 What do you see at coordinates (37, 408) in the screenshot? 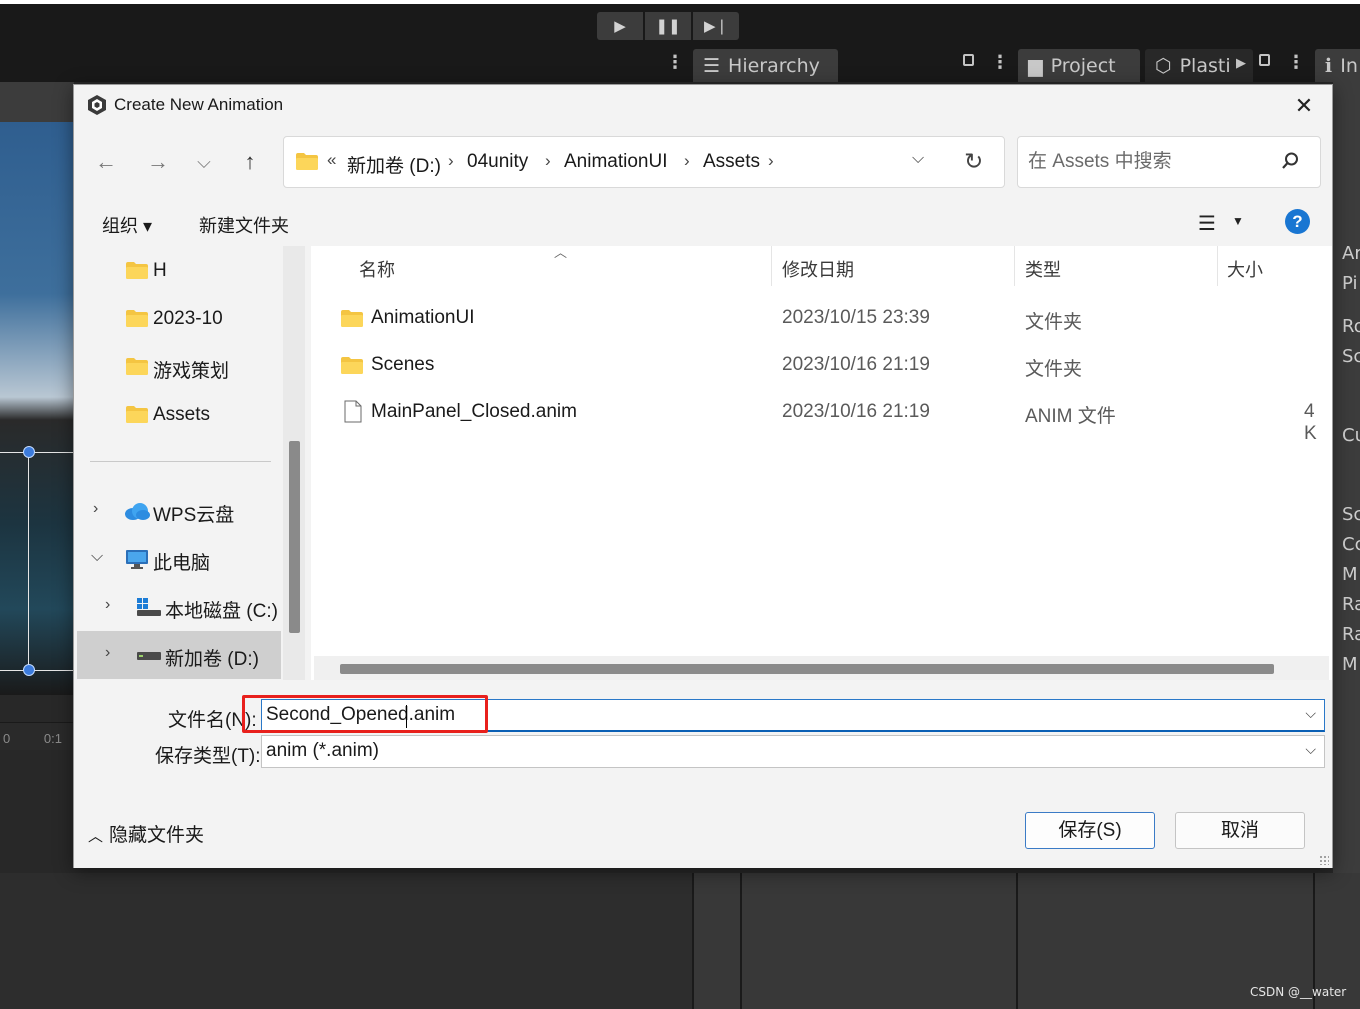
I see `scene-view` at bounding box center [37, 408].